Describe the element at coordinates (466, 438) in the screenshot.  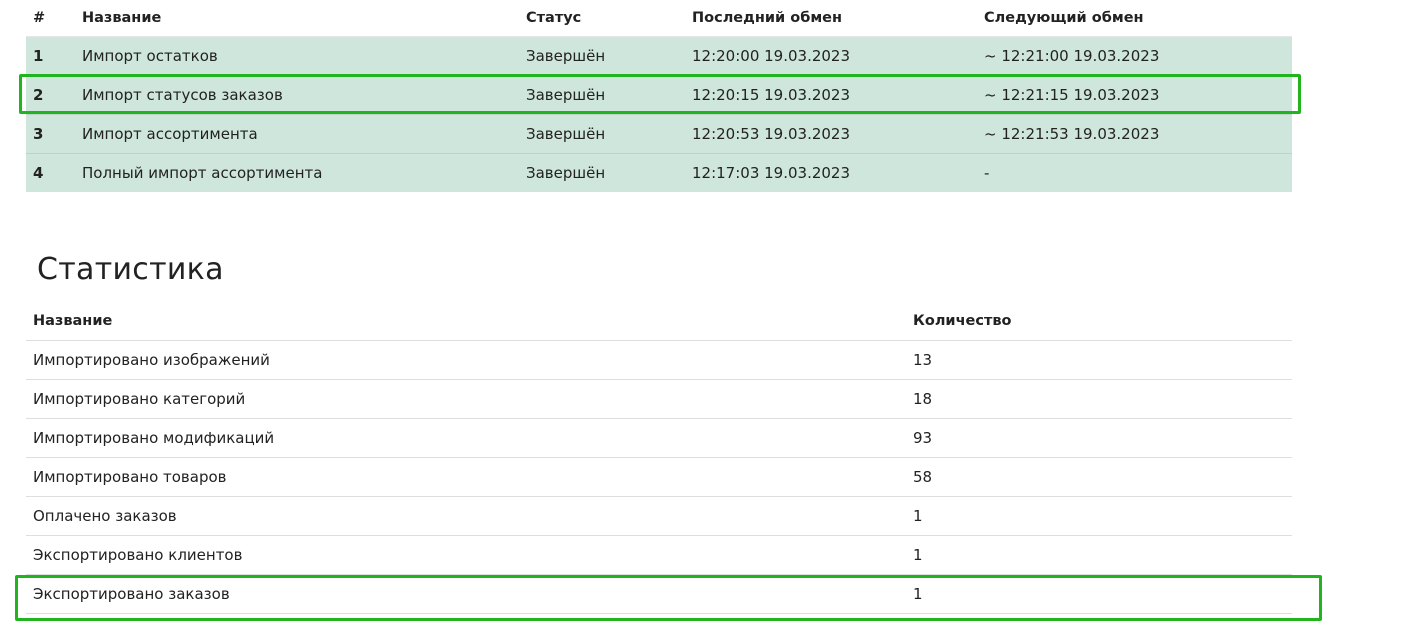
I see `stat-name: Импортировано модификаций` at that location.